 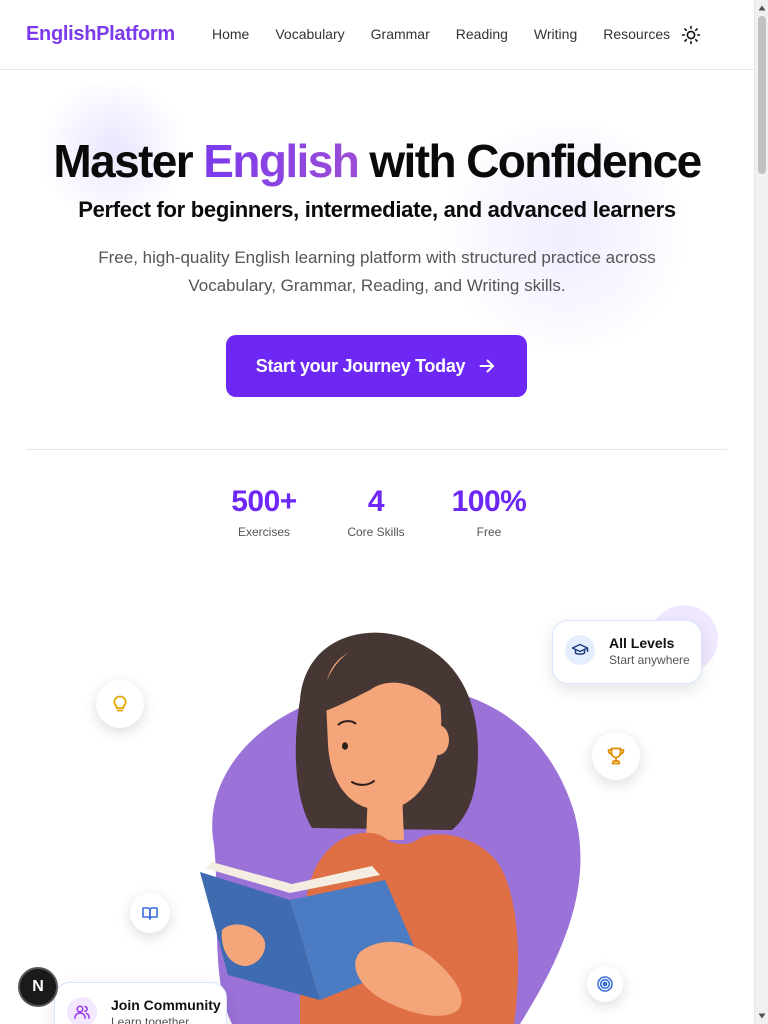 I want to click on hero-title-accent: English, so click(x=281, y=161).